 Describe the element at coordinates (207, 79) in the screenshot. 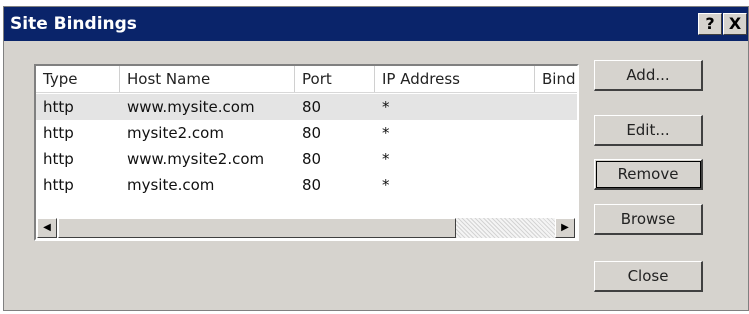

I see `column-header-host-name: Host Name` at that location.